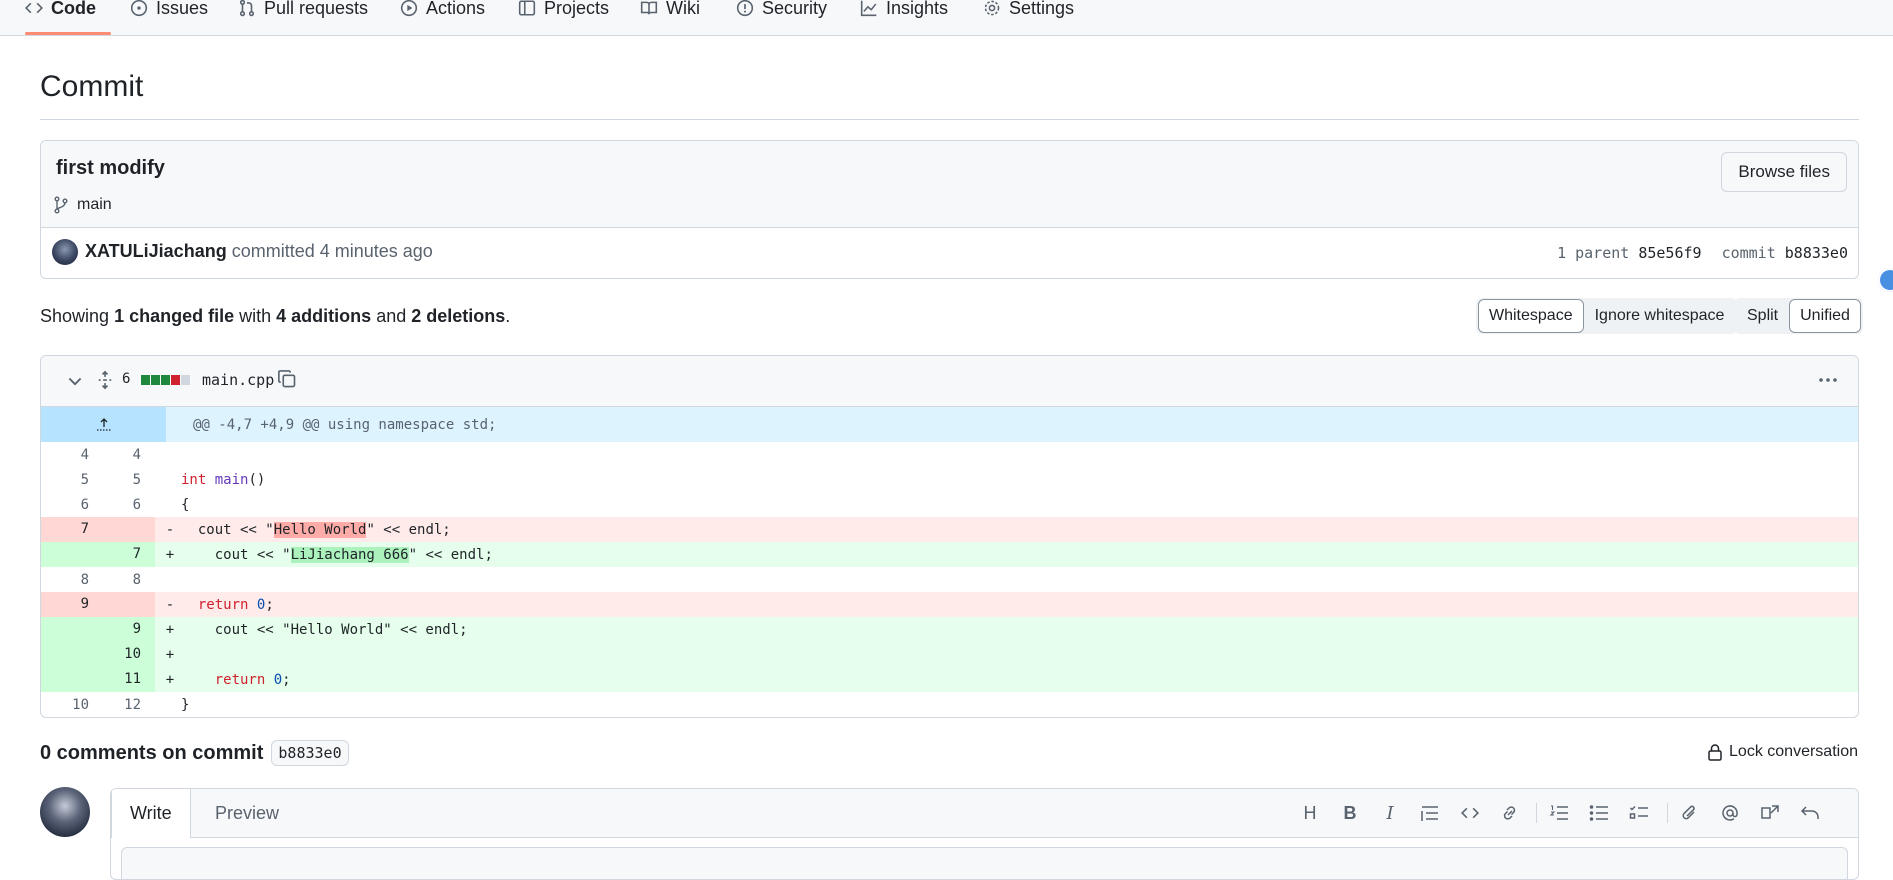 This screenshot has width=1893, height=880. Describe the element at coordinates (72, 455) in the screenshot. I see `old-line-number: 4` at that location.